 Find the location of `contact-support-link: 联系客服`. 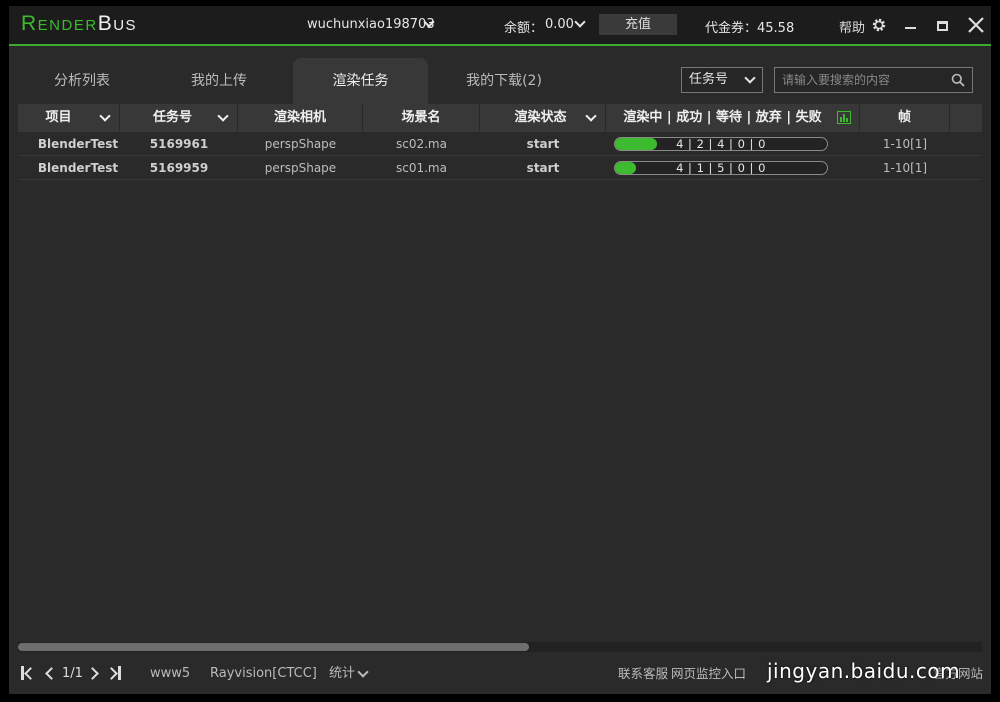

contact-support-link: 联系客服 is located at coordinates (643, 674).